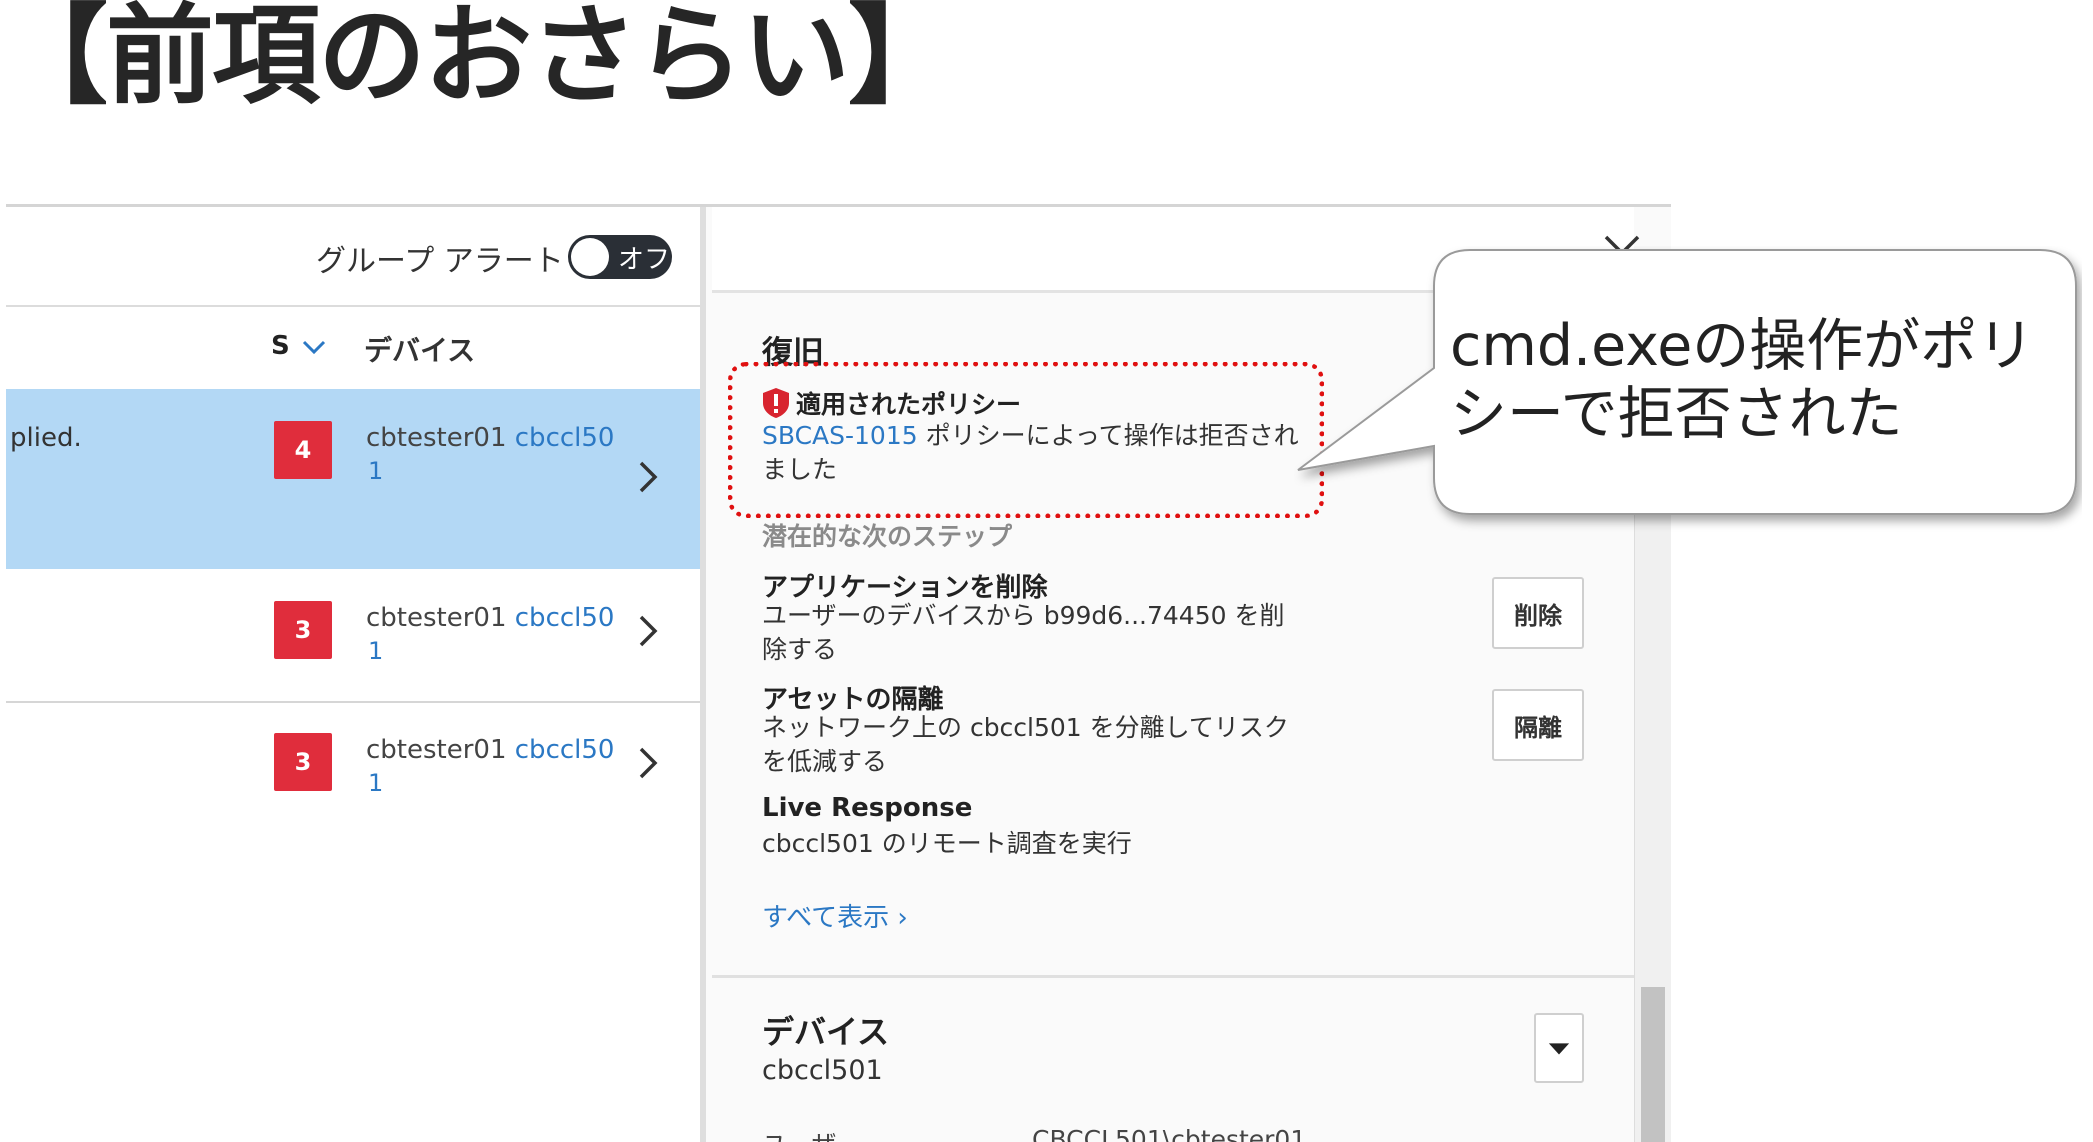  I want to click on device-section-title: デバイス, so click(826, 1032).